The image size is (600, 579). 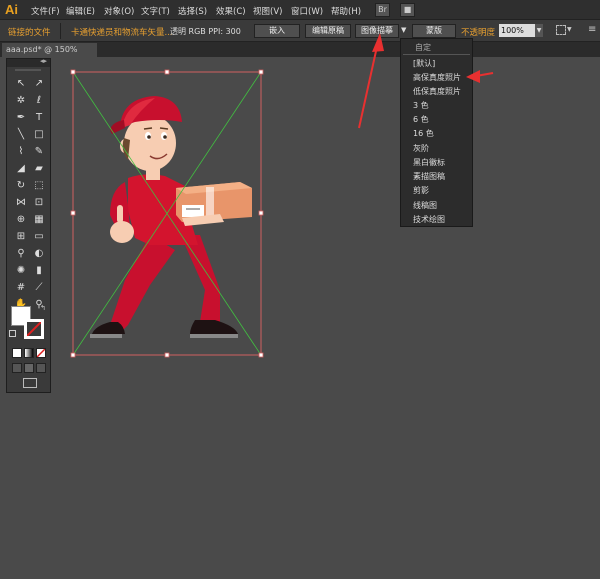 What do you see at coordinates (426, 81) in the screenshot?
I see `annotation-arrows` at bounding box center [426, 81].